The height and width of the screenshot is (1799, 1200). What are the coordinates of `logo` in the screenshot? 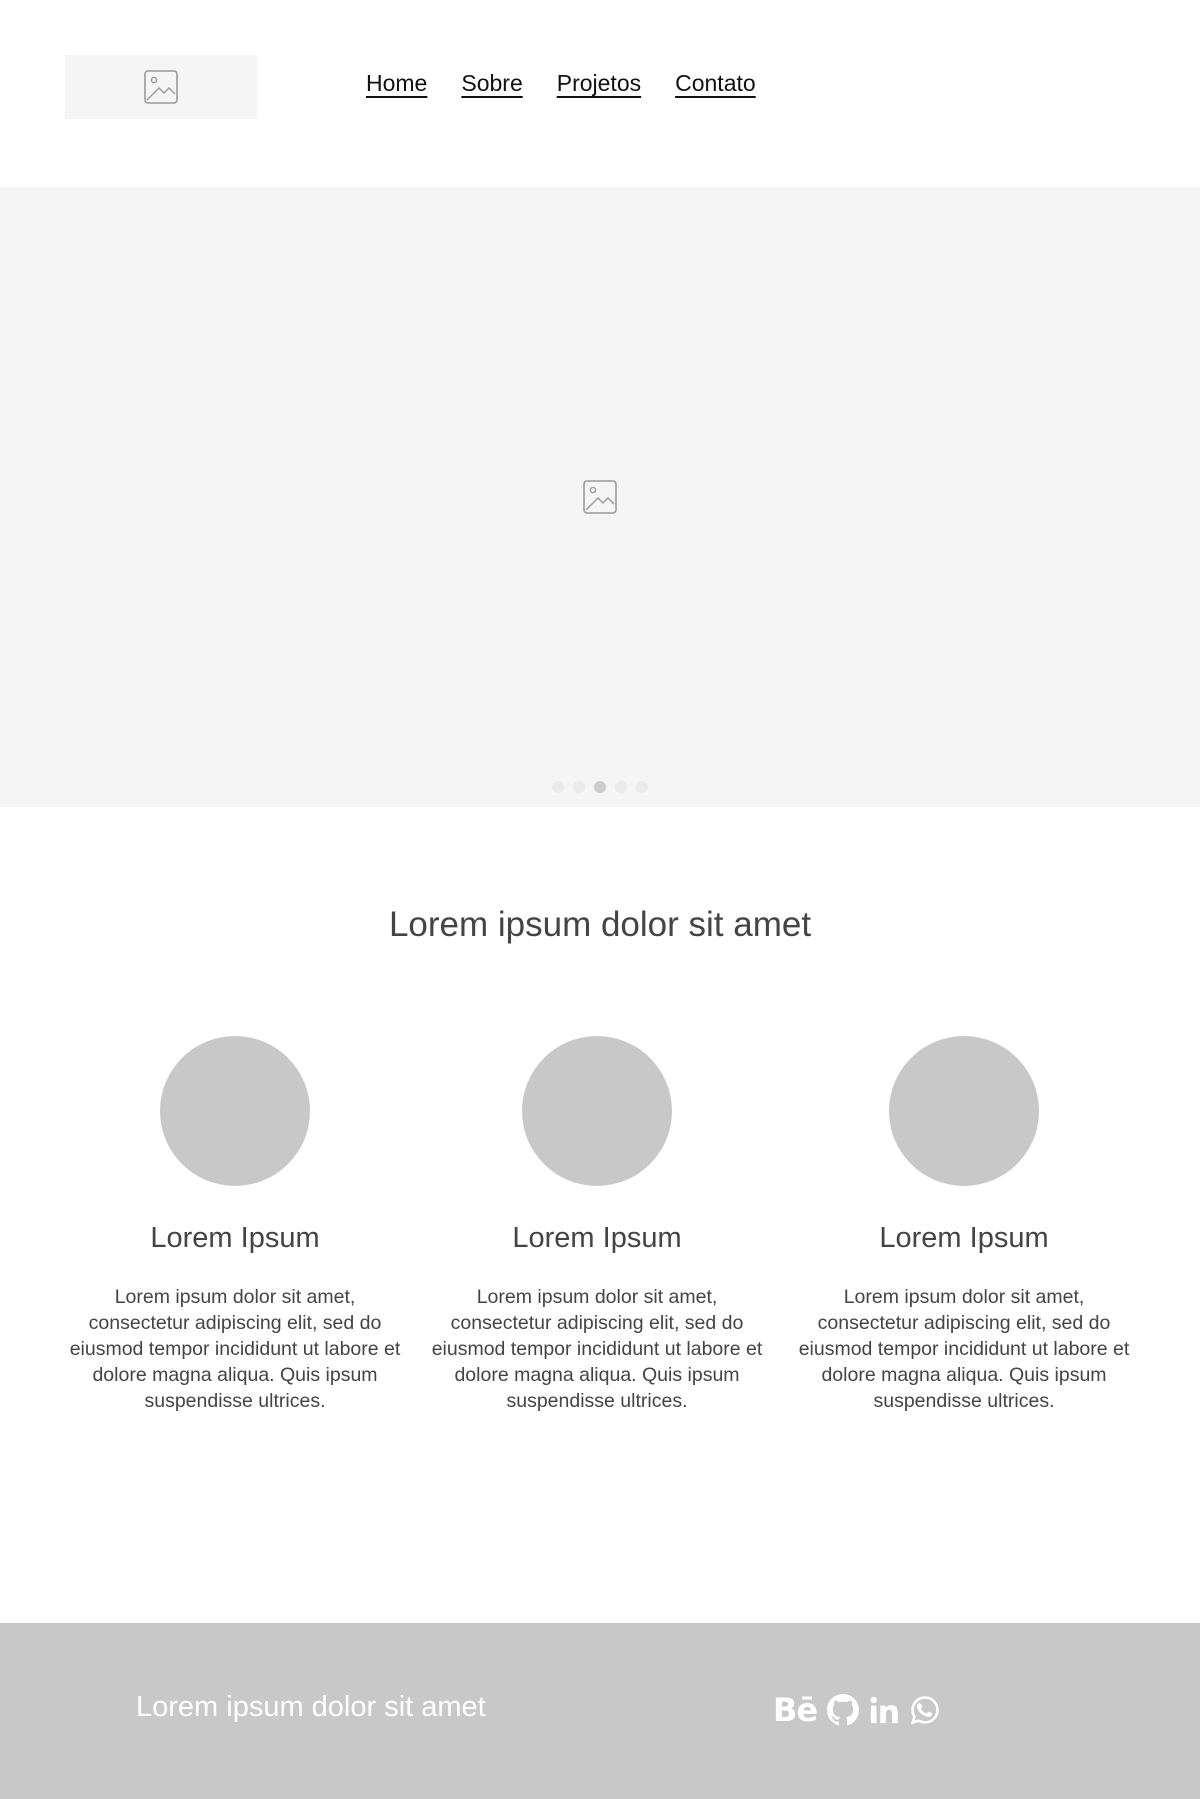 It's located at (161, 87).